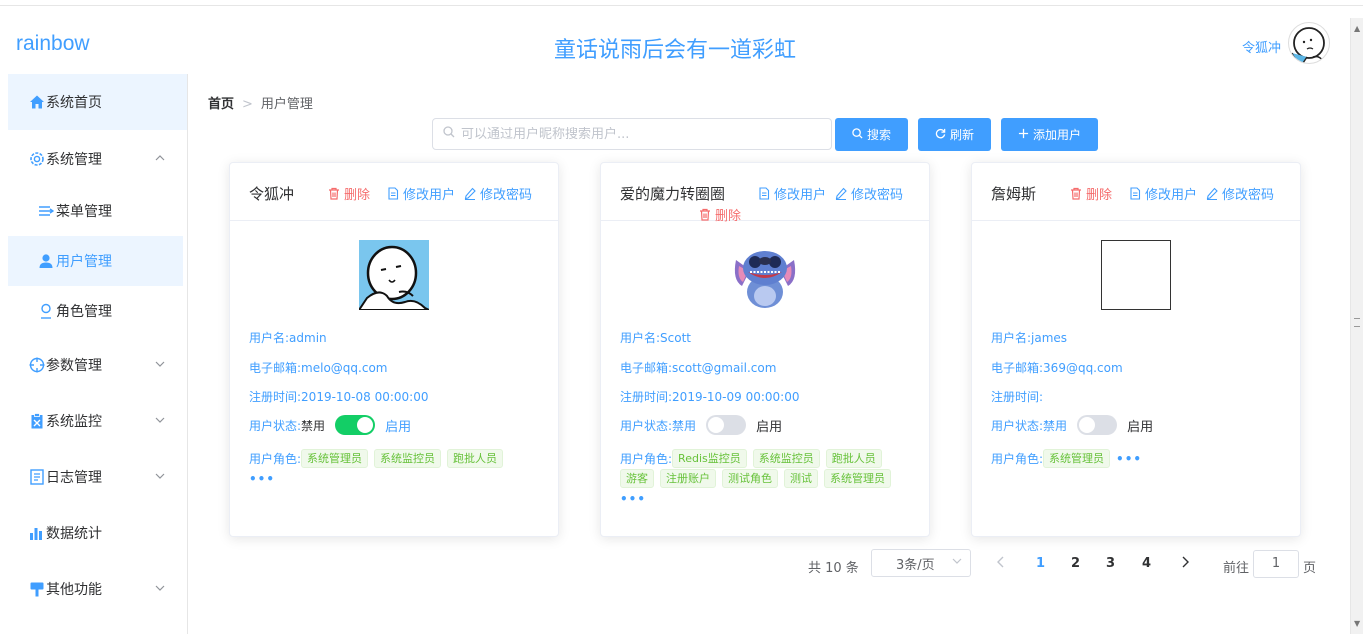 The image size is (1363, 634). Describe the element at coordinates (1110, 563) in the screenshot. I see `page-number: 3` at that location.